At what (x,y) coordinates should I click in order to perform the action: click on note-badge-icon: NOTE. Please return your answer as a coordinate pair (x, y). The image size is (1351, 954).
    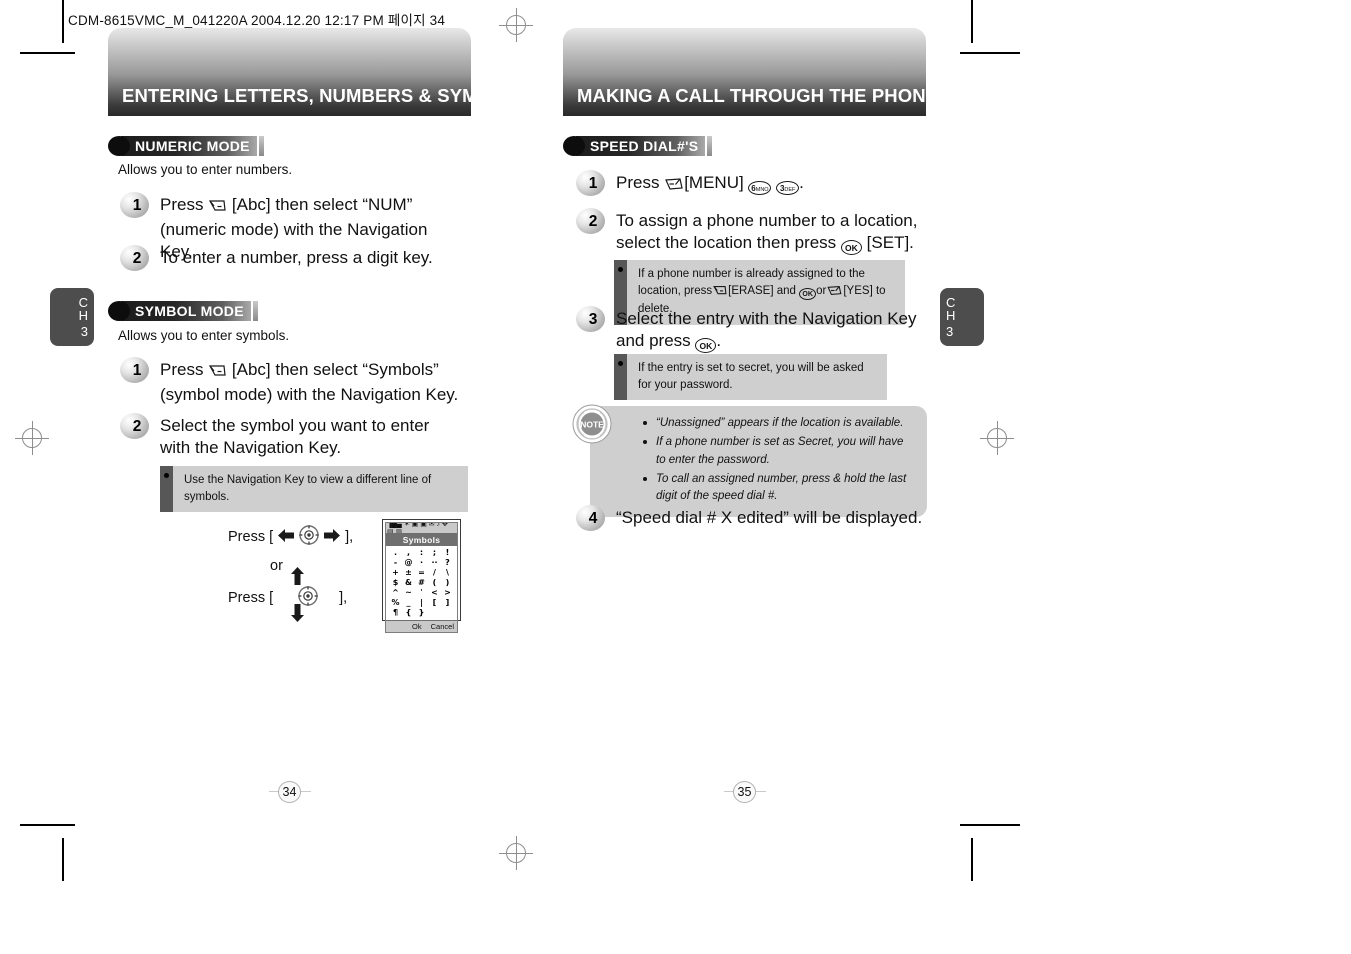
    Looking at the image, I should click on (592, 424).